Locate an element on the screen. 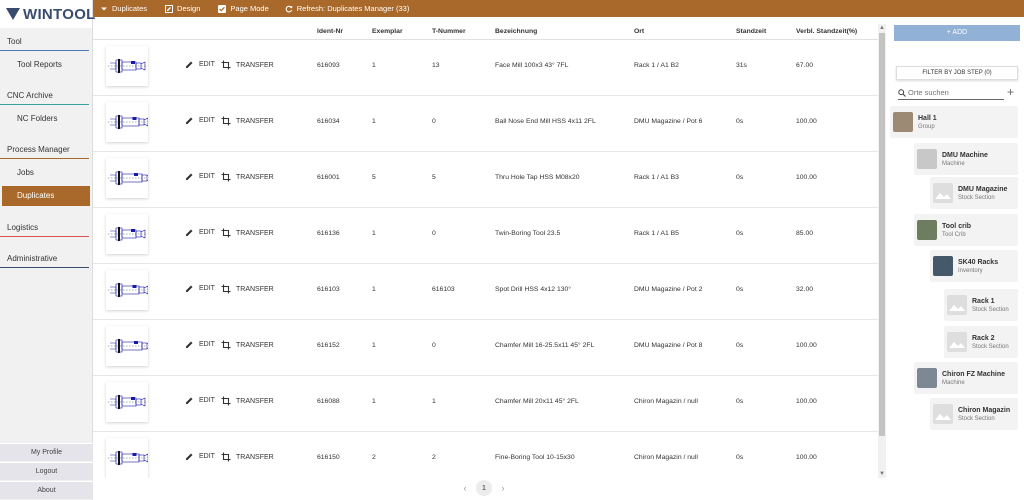 Image resolution: width=1024 pixels, height=500 pixels. current-page-button: 1 is located at coordinates (484, 488).